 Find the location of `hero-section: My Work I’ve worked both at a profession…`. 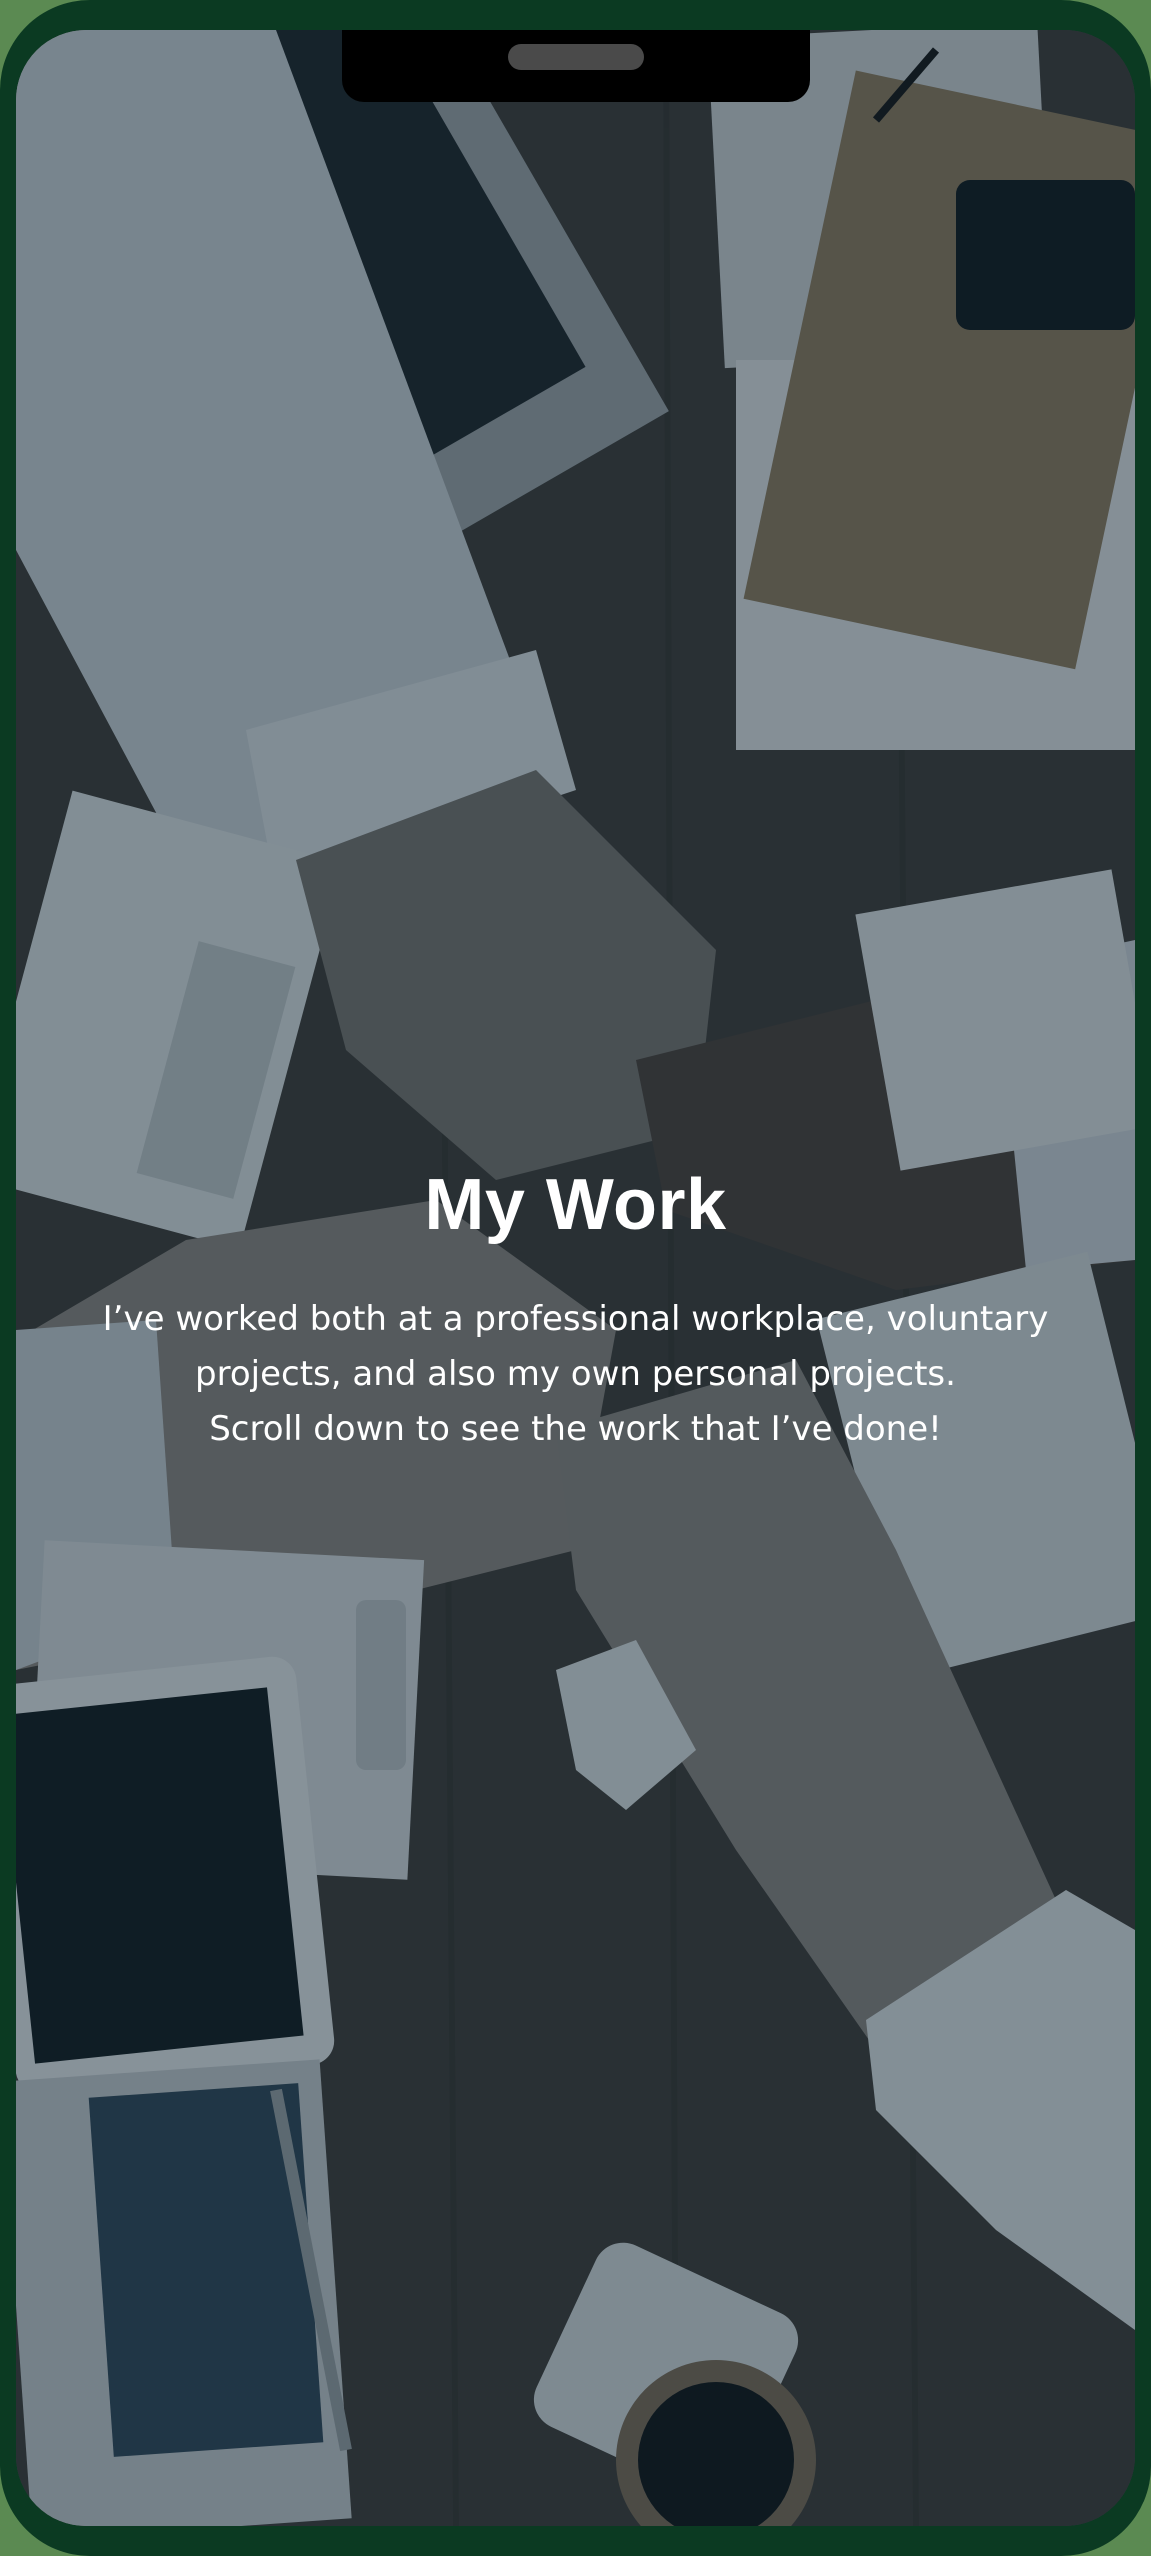

hero-section: My Work I’ve worked both at a profession… is located at coordinates (575, 1308).